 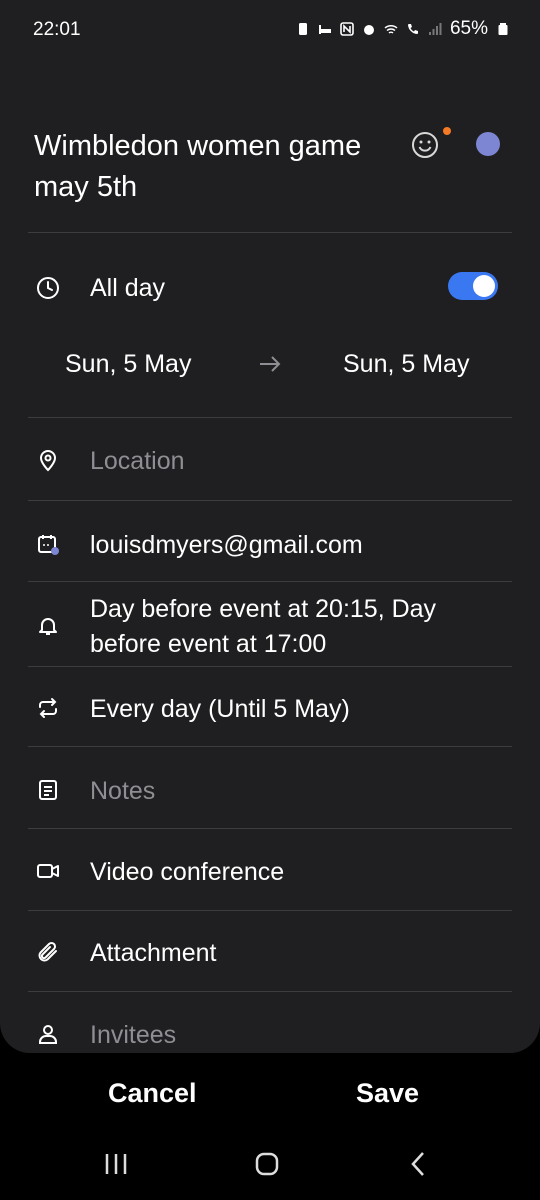 What do you see at coordinates (199, 167) in the screenshot?
I see `event-title-input: Wimbledon women game may 5th` at bounding box center [199, 167].